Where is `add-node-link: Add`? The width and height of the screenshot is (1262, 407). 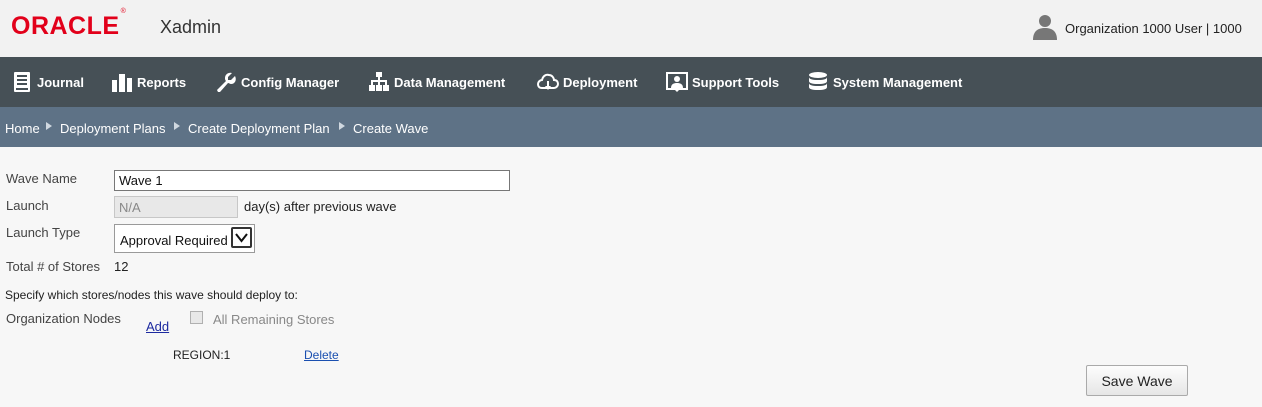
add-node-link: Add is located at coordinates (157, 326).